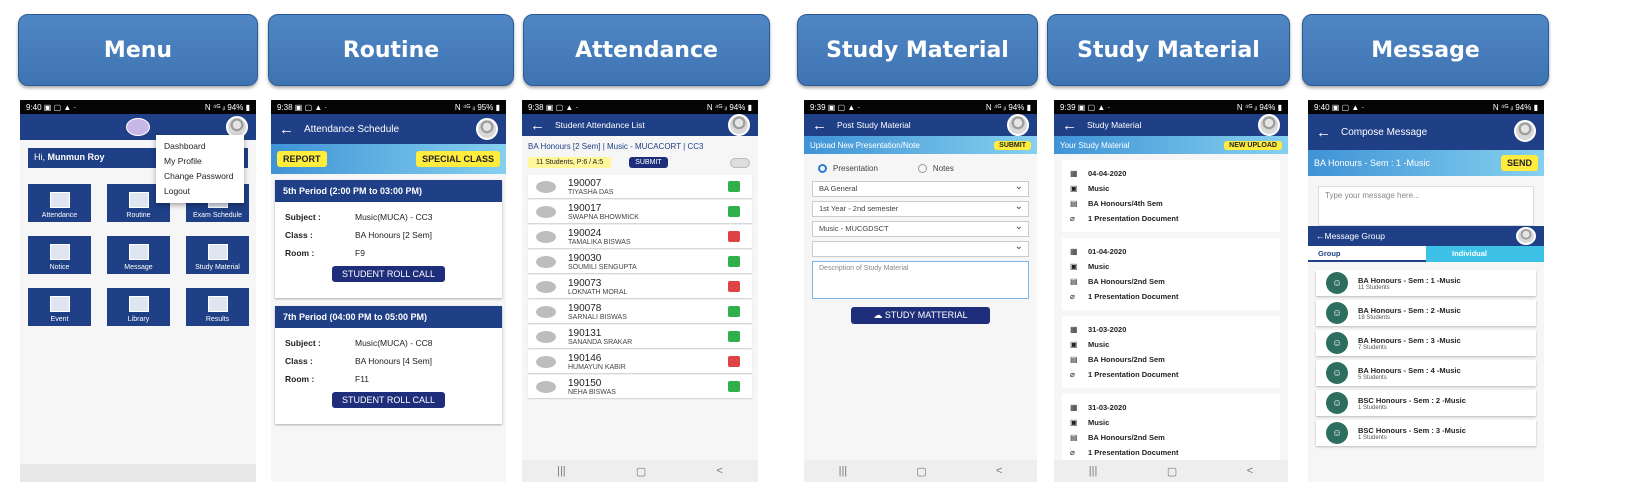  I want to click on student-roll: 190131, so click(585, 333).